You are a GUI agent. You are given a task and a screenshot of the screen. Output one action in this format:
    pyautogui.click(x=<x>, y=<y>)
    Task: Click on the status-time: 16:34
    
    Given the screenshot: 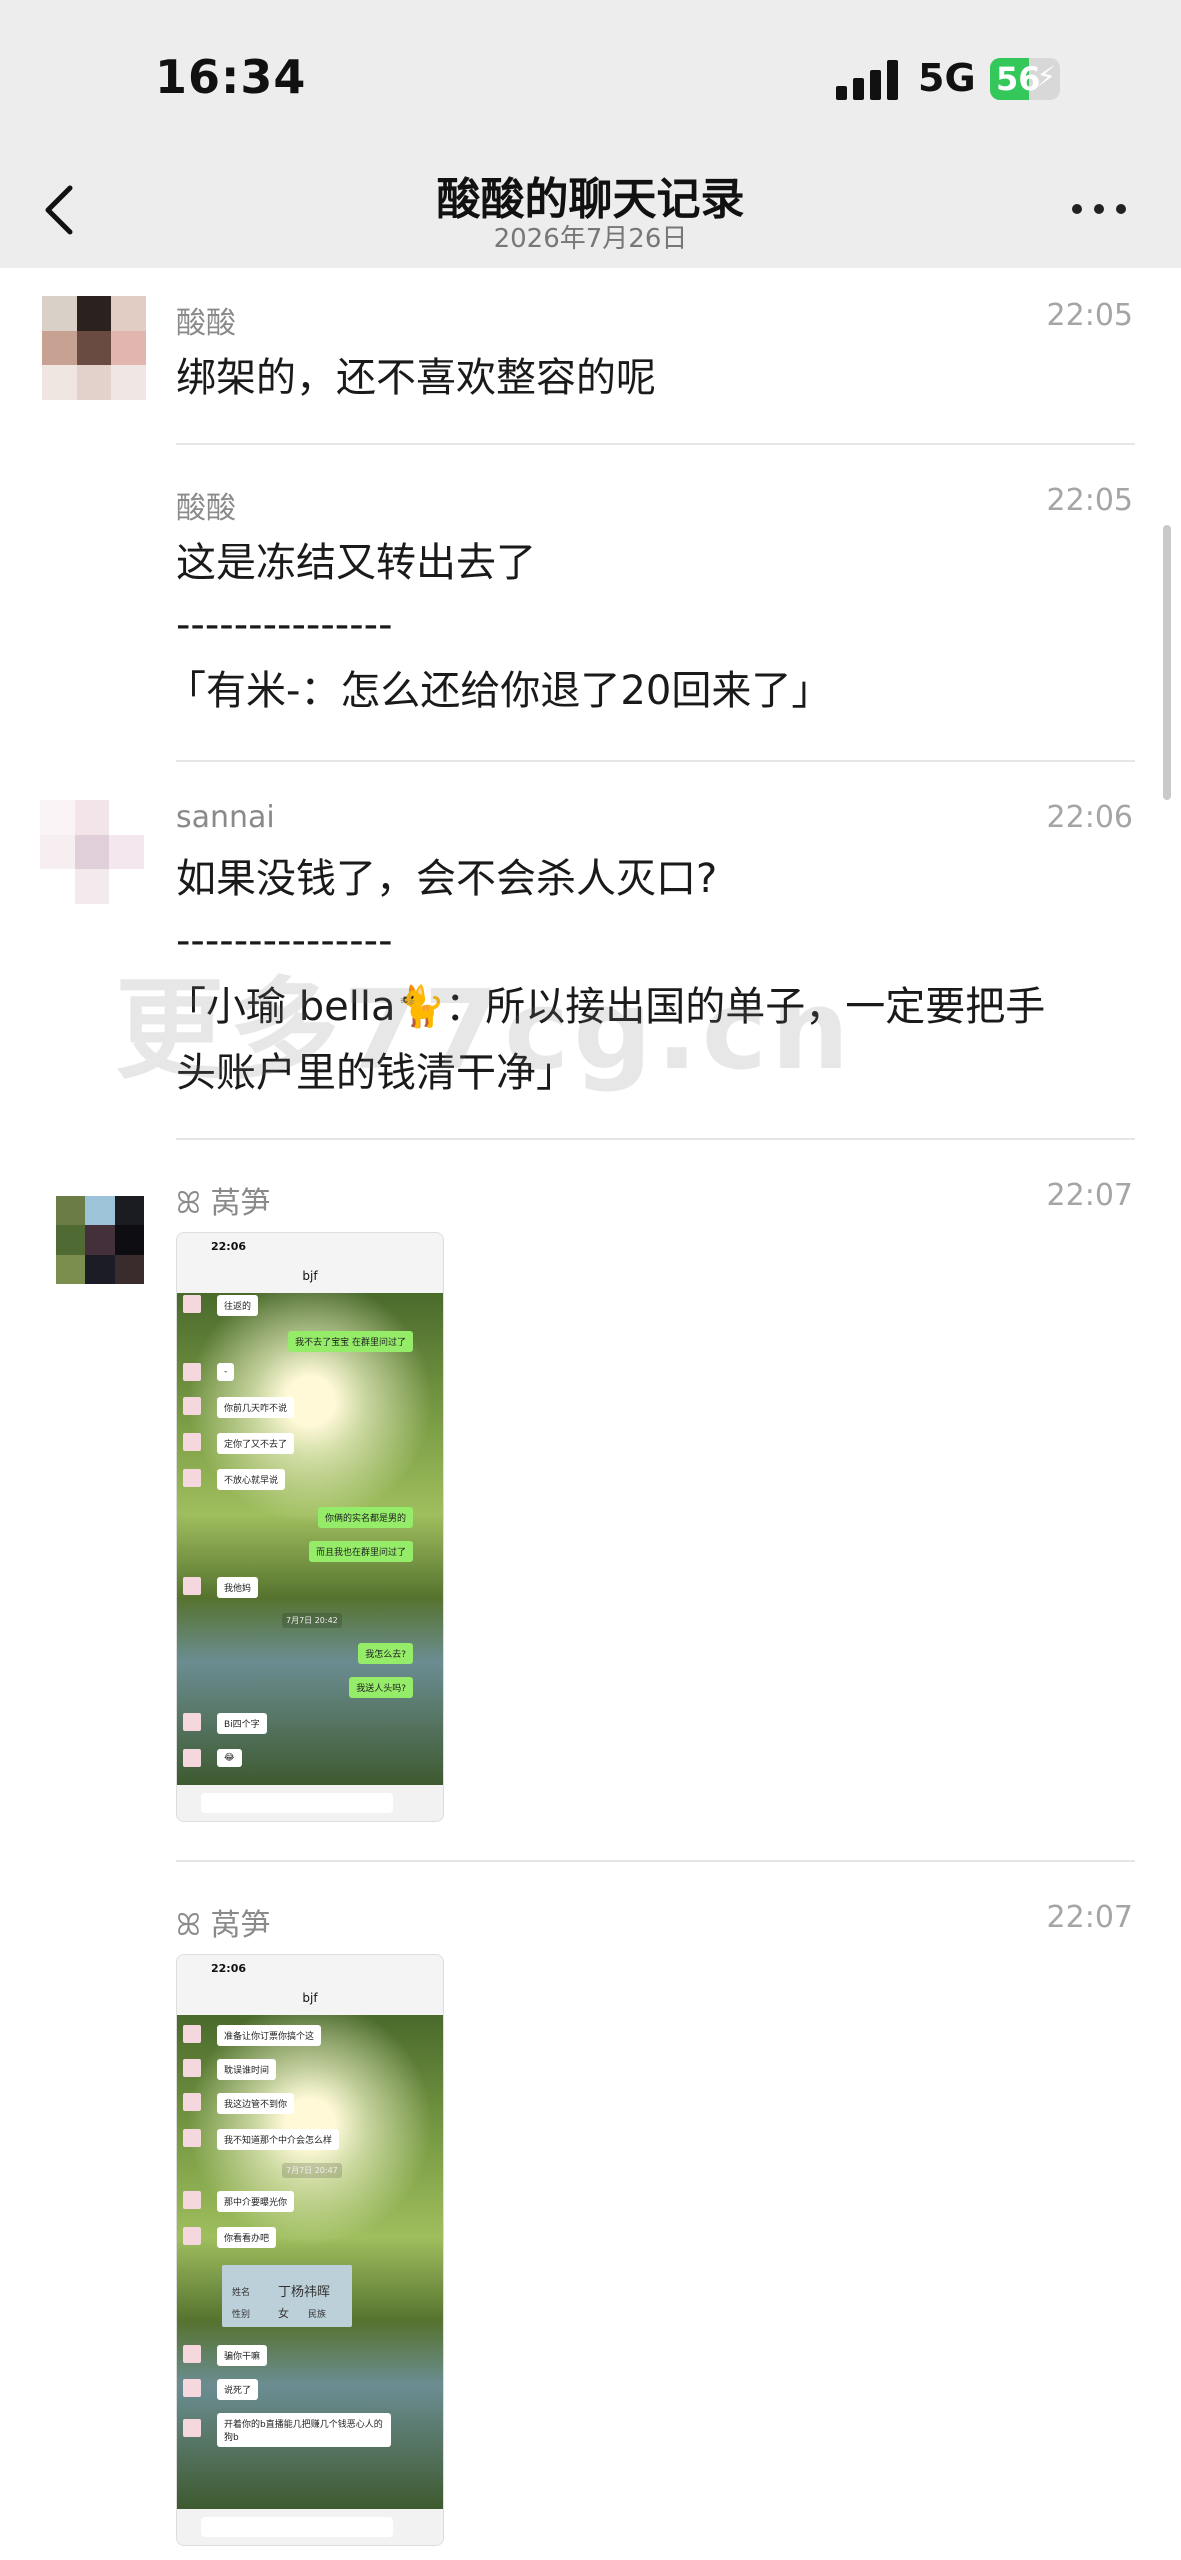 What is the action you would take?
    pyautogui.click(x=231, y=77)
    